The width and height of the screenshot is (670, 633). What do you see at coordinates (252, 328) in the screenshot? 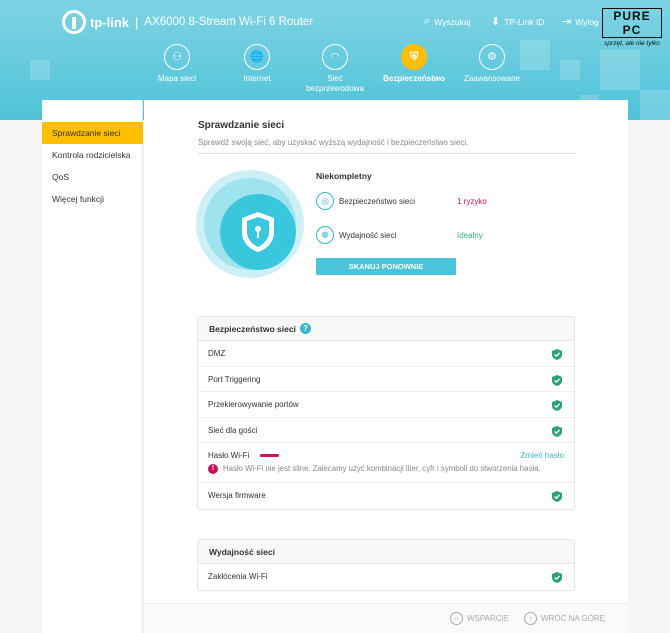
I see `security-card-title: Bezpieczeństwo sieci` at bounding box center [252, 328].